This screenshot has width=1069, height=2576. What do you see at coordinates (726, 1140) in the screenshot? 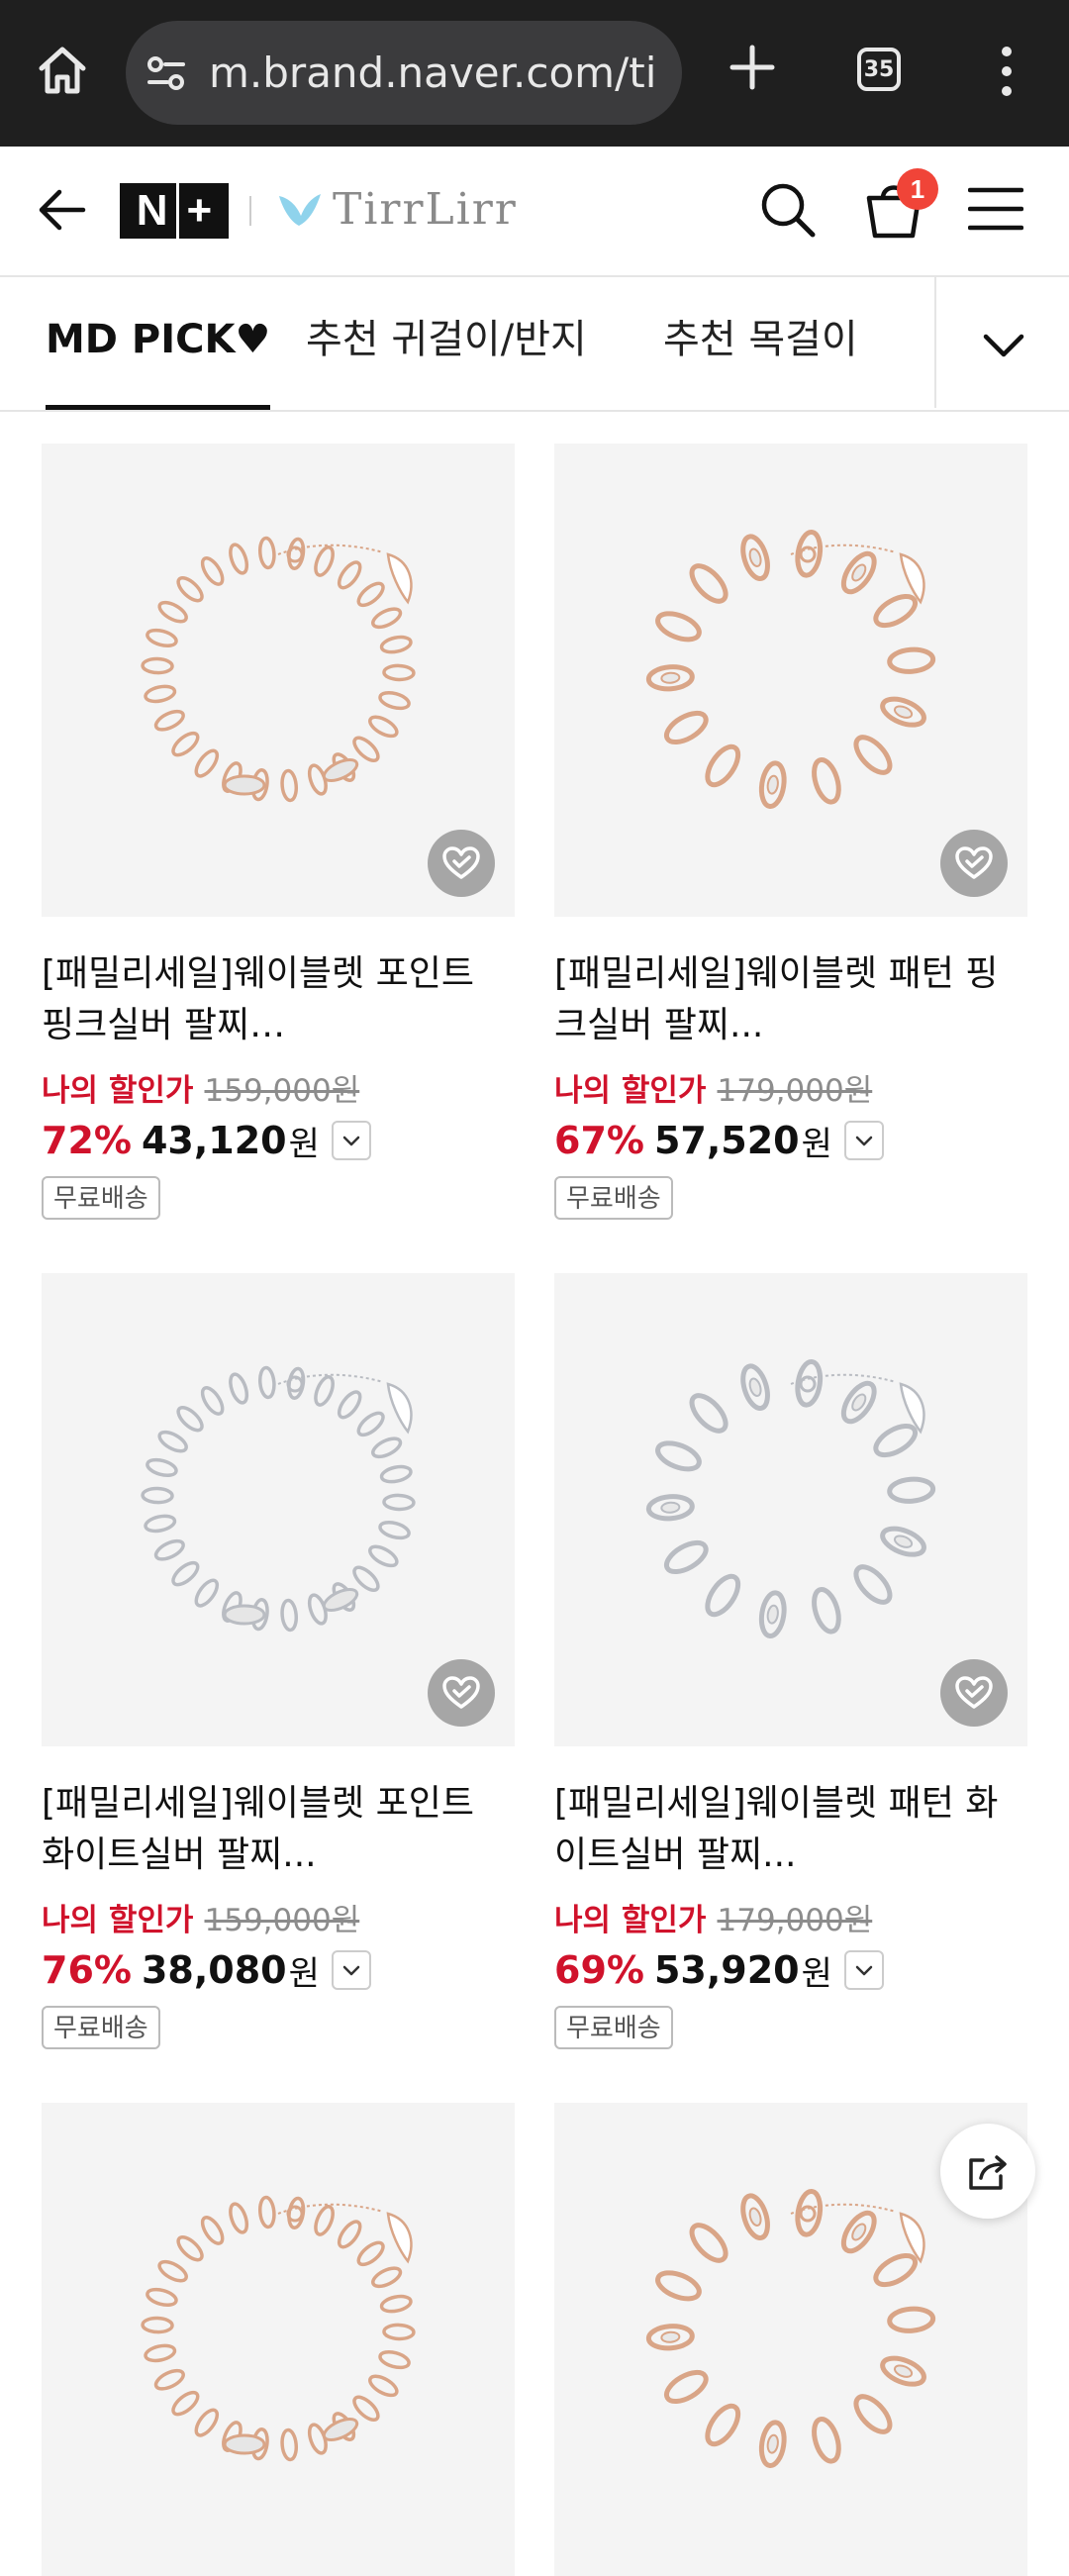
I see `sale-price: 57,520` at bounding box center [726, 1140].